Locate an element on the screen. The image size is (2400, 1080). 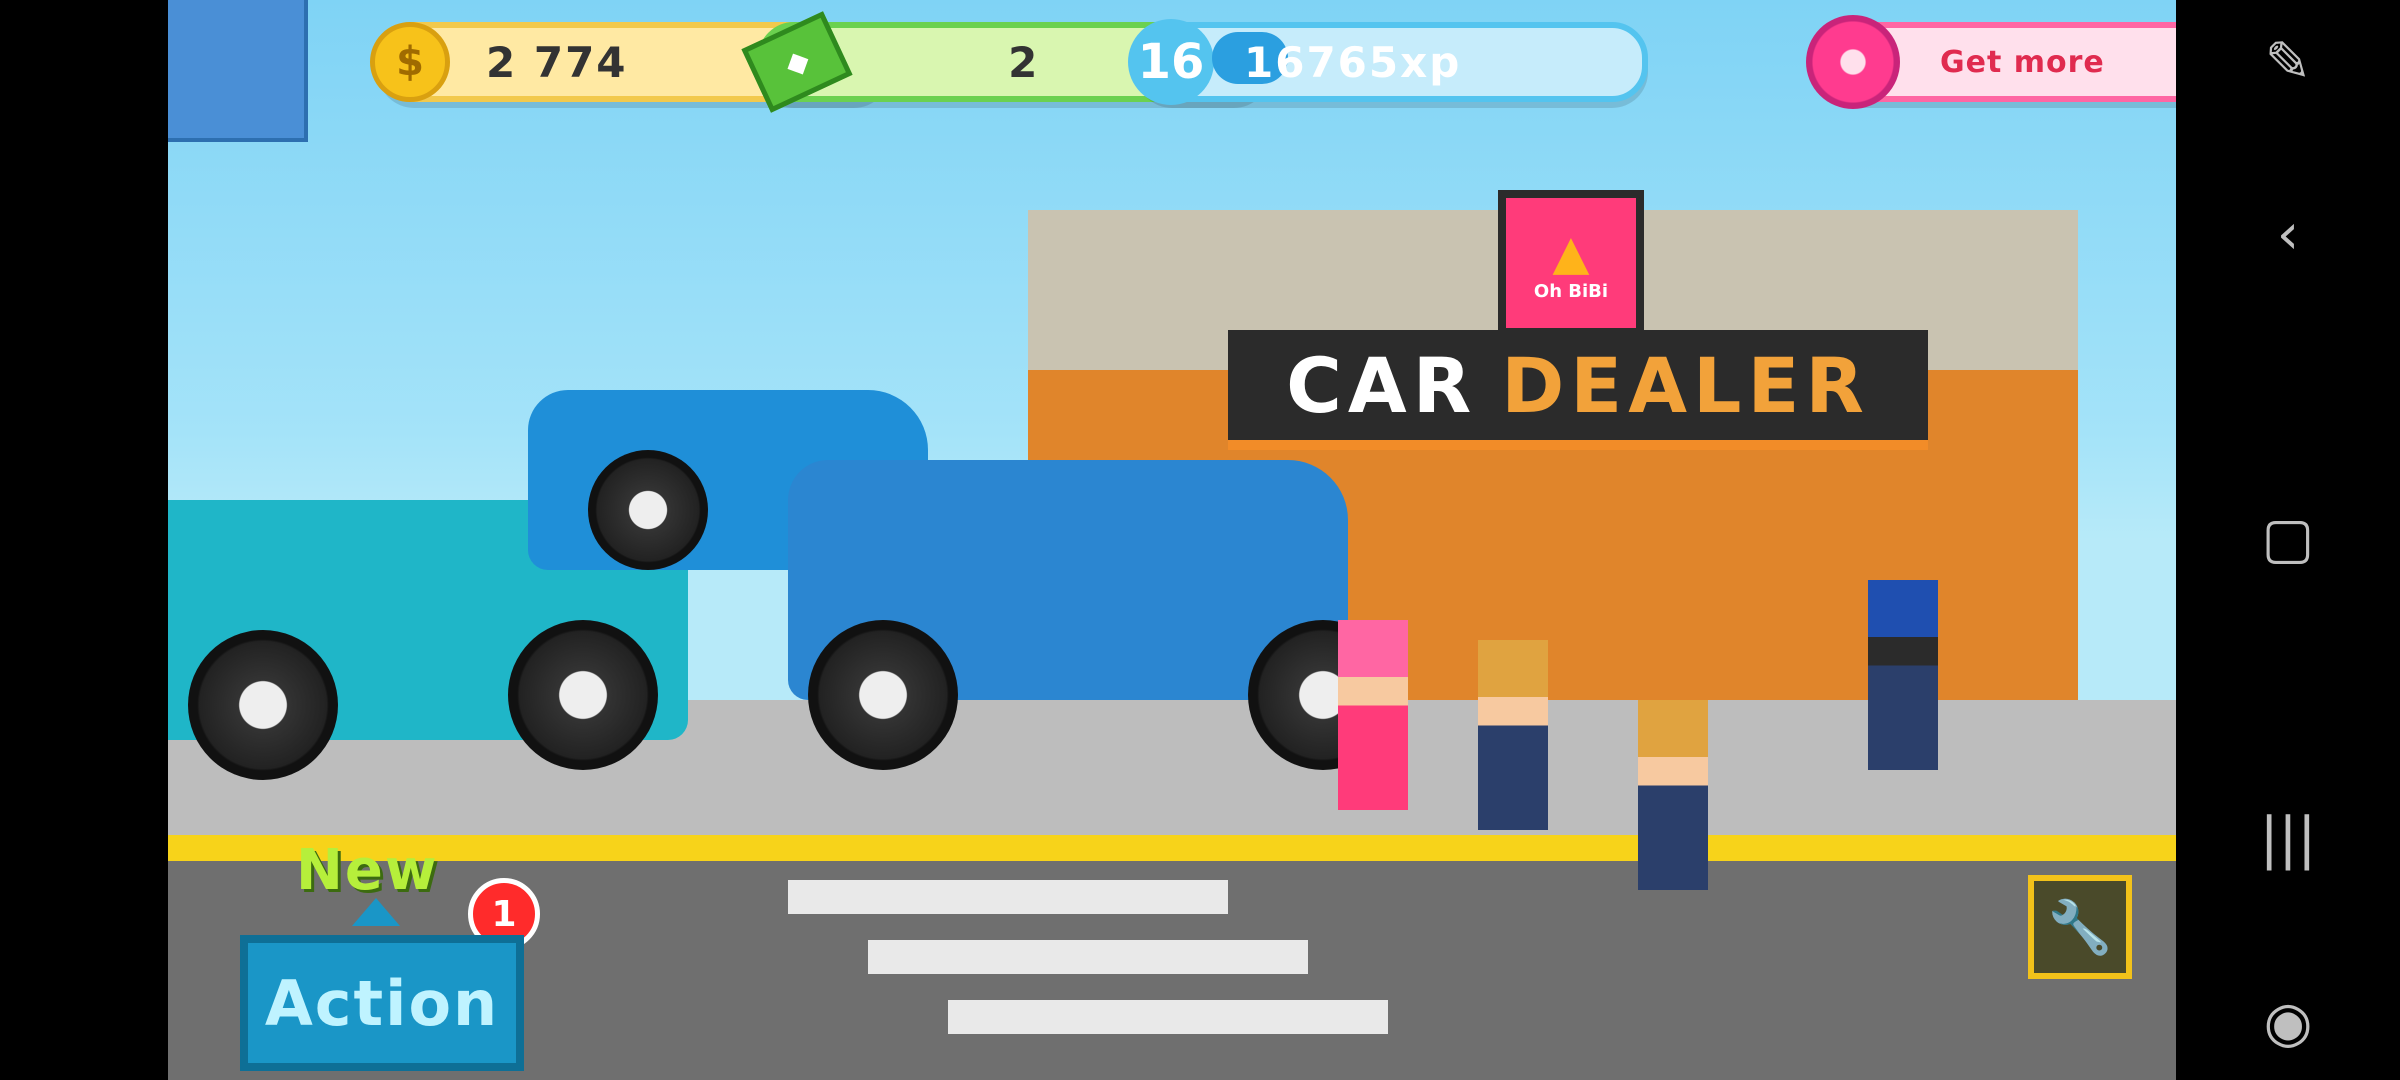
dealer-logo: ▲ Oh BiBi is located at coordinates (1571, 263).